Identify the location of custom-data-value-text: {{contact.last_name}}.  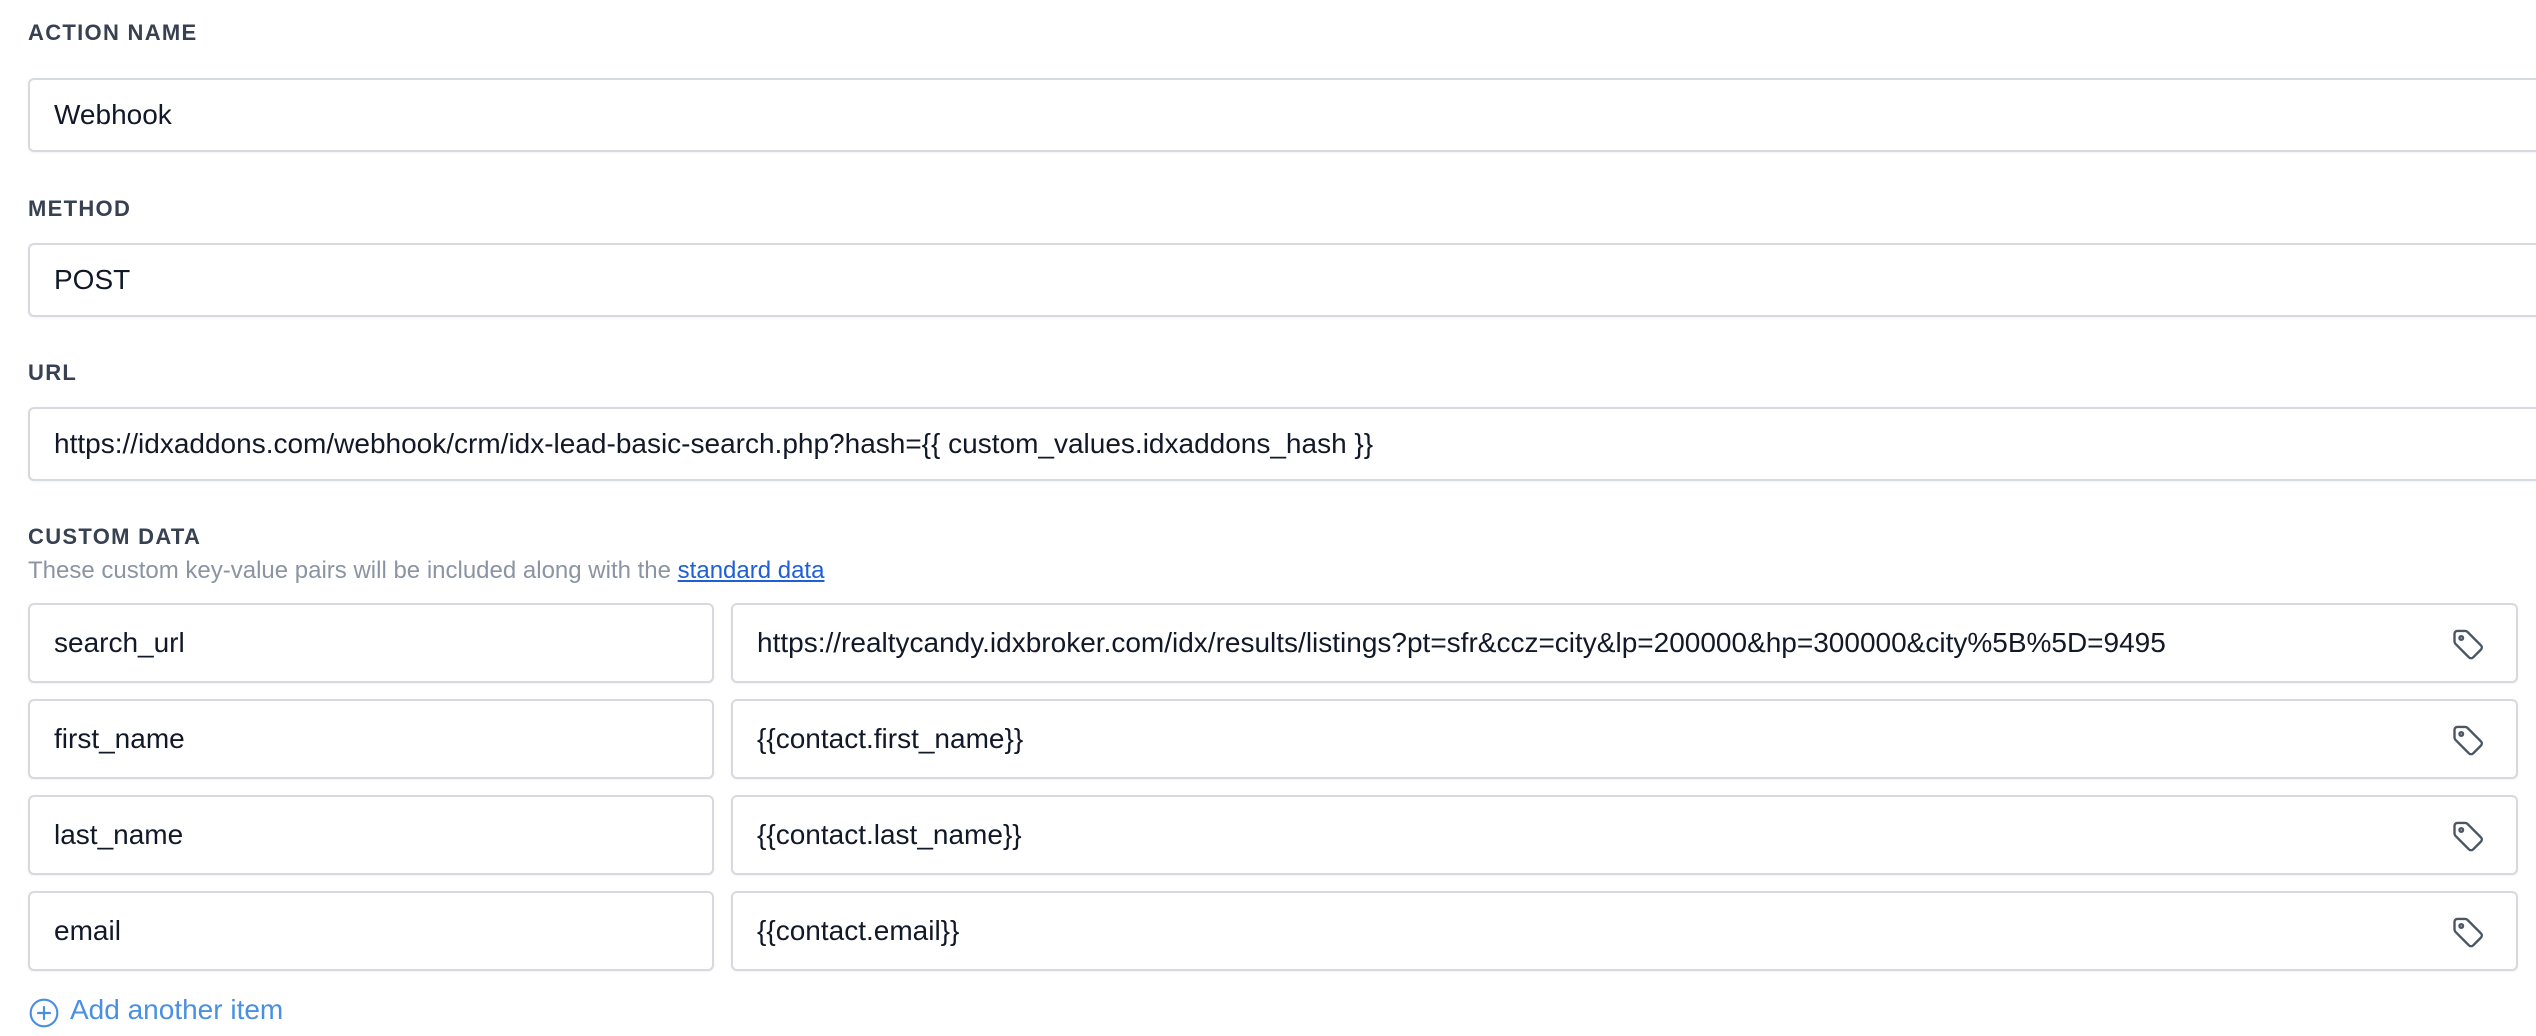
(889, 834).